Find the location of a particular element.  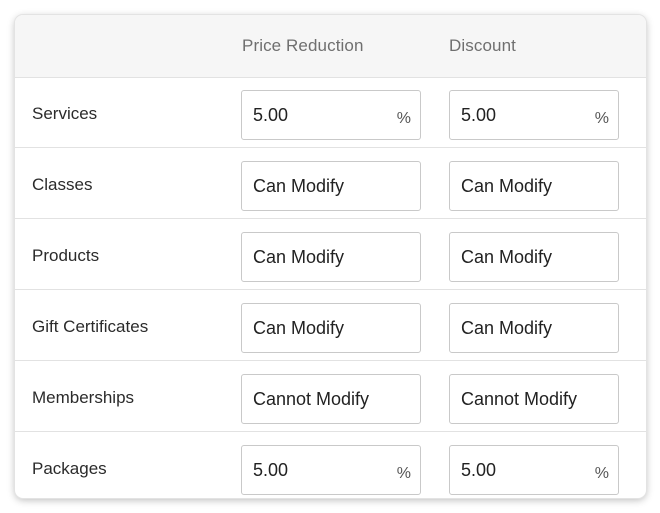

classes-discount-select: Can Modify is located at coordinates (534, 186).